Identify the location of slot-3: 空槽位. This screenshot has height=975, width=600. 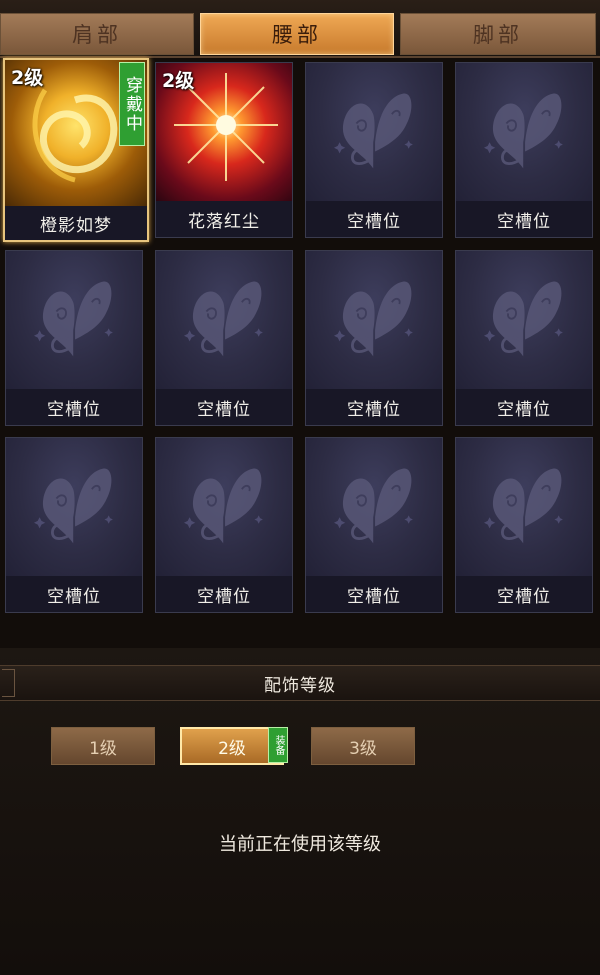
(374, 150).